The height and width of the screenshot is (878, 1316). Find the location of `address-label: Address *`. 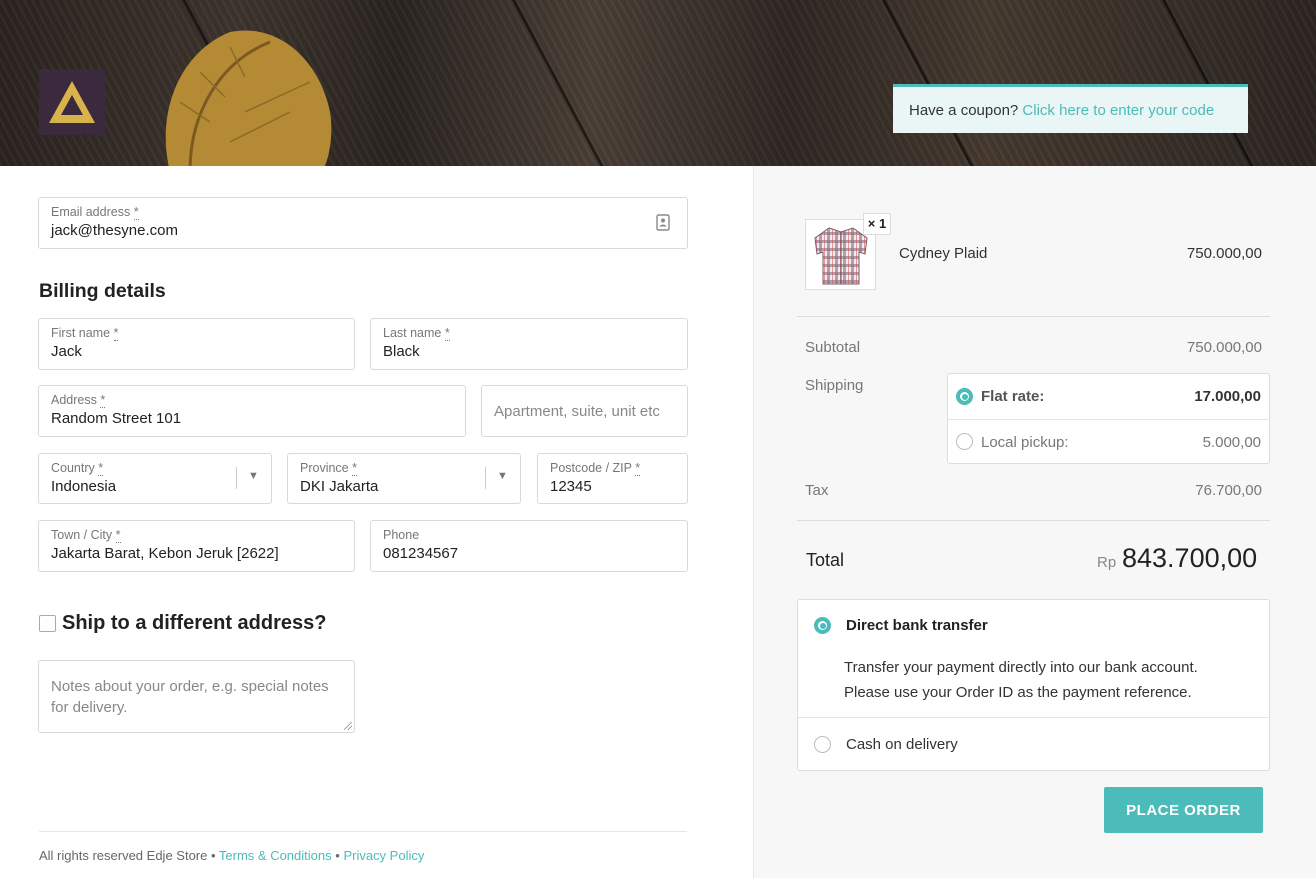

address-label: Address * is located at coordinates (78, 400).